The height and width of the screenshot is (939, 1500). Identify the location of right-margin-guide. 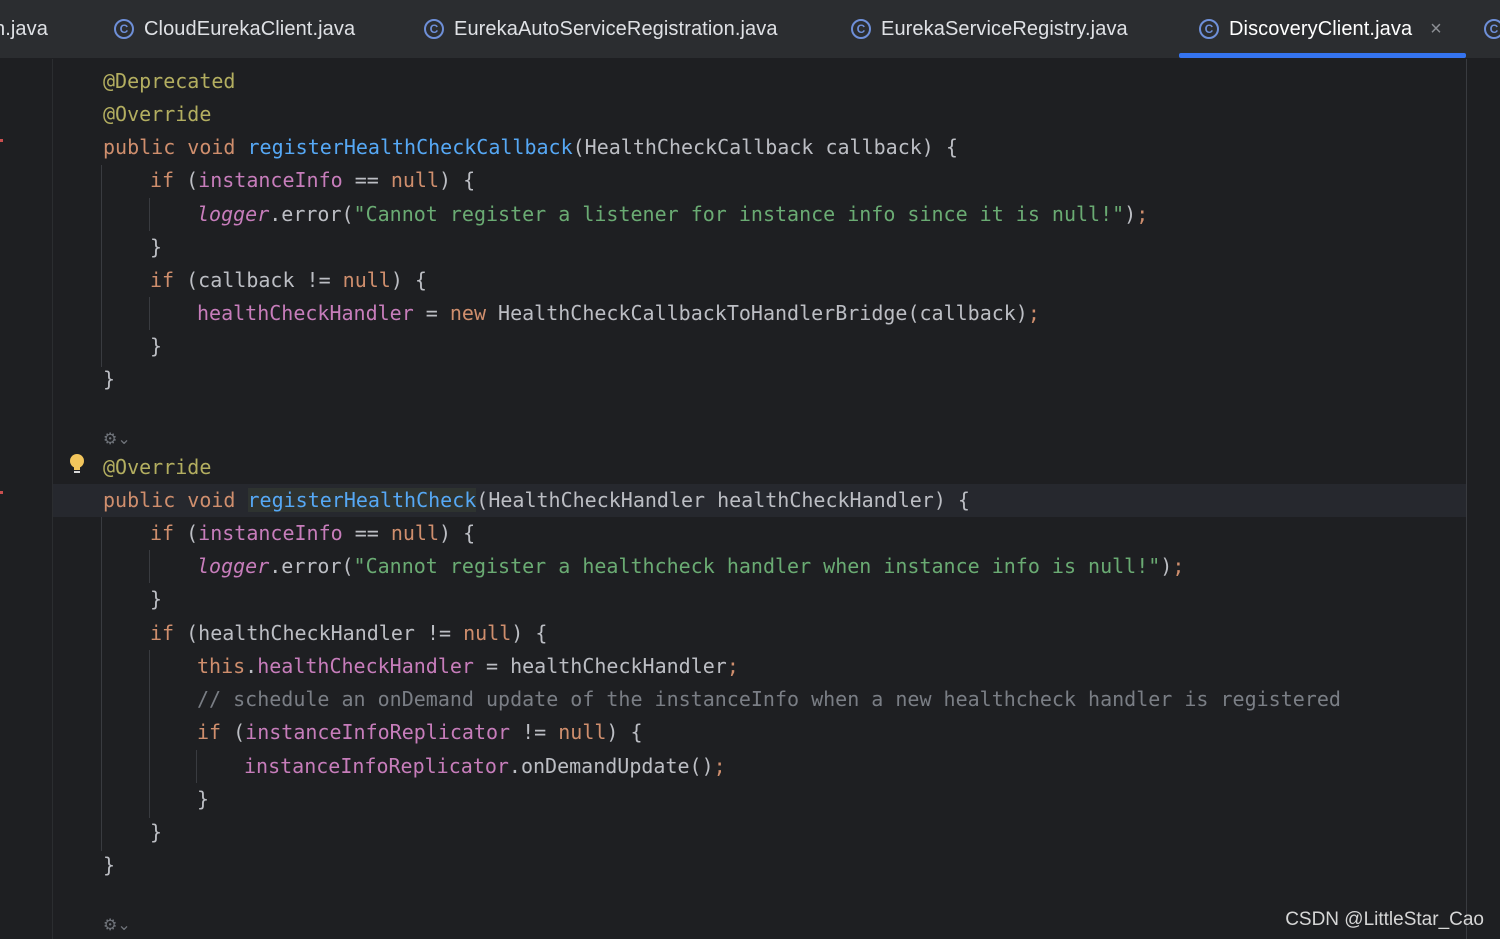
(1466, 499).